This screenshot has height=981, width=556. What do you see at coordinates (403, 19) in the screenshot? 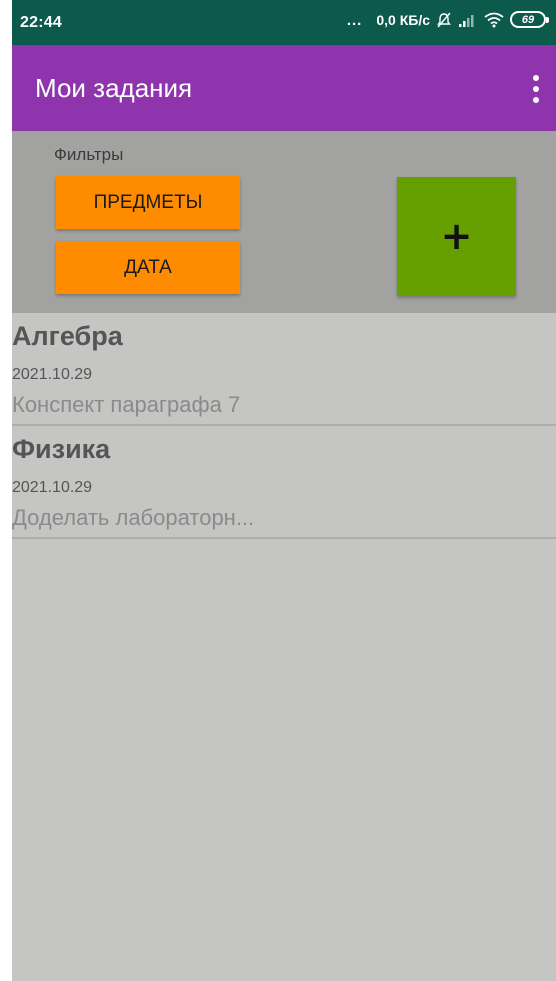
I see `network-speed: 0,0 КБ/с` at bounding box center [403, 19].